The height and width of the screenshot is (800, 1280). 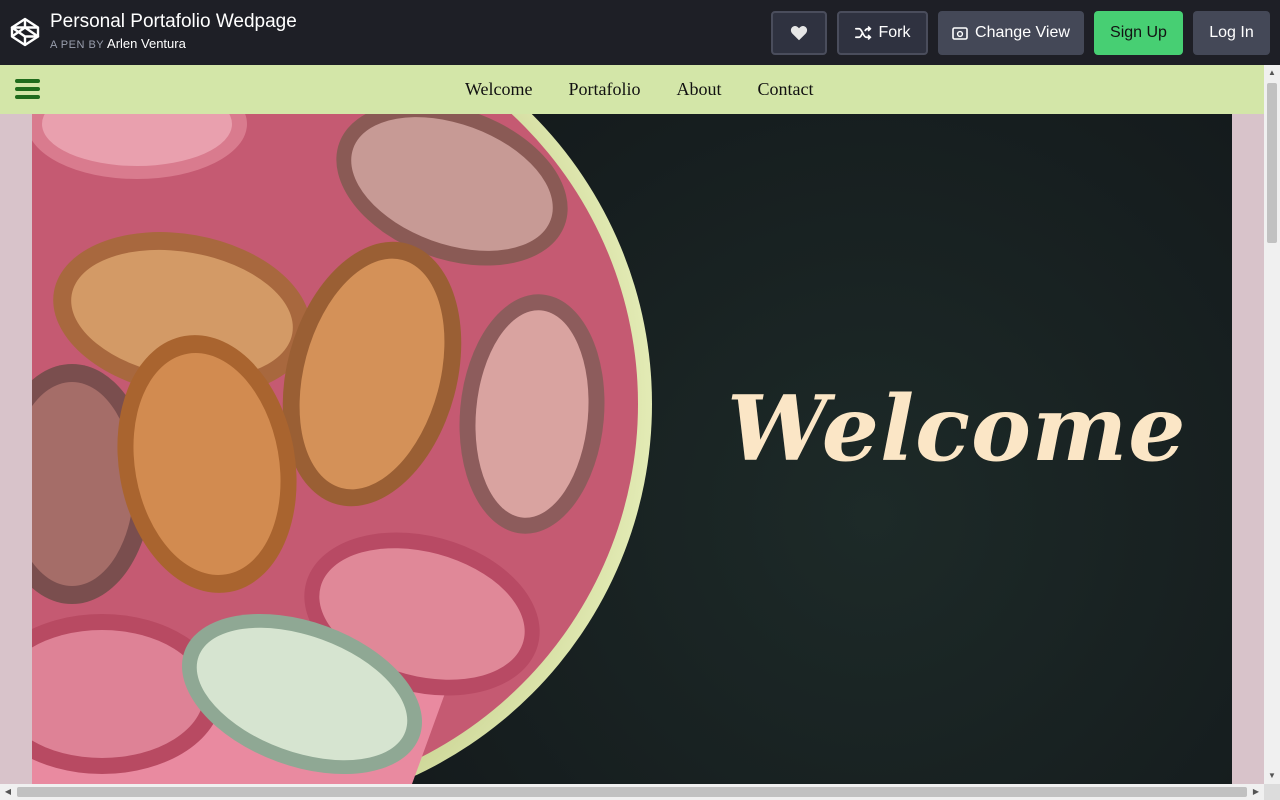 I want to click on scrollbar-corner, so click(x=1272, y=792).